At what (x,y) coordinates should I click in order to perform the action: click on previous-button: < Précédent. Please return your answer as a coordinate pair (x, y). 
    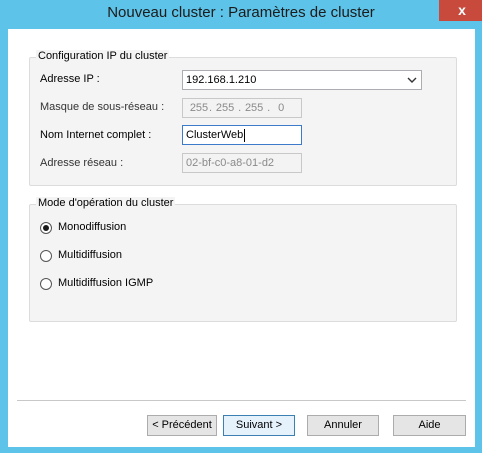
    Looking at the image, I should click on (182, 425).